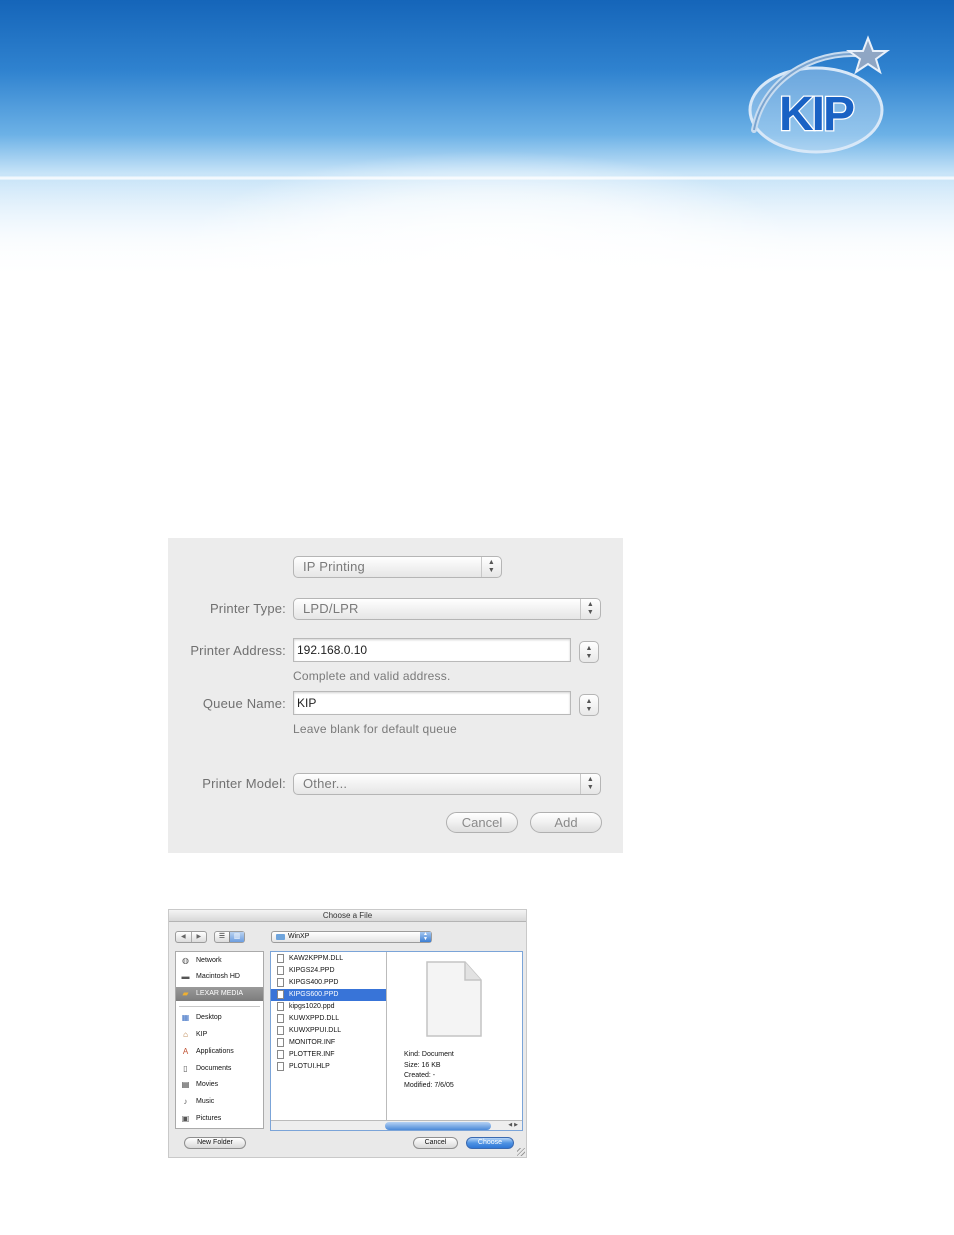 This screenshot has width=954, height=1235. I want to click on preview-size: Size: 16 KB, so click(422, 1065).